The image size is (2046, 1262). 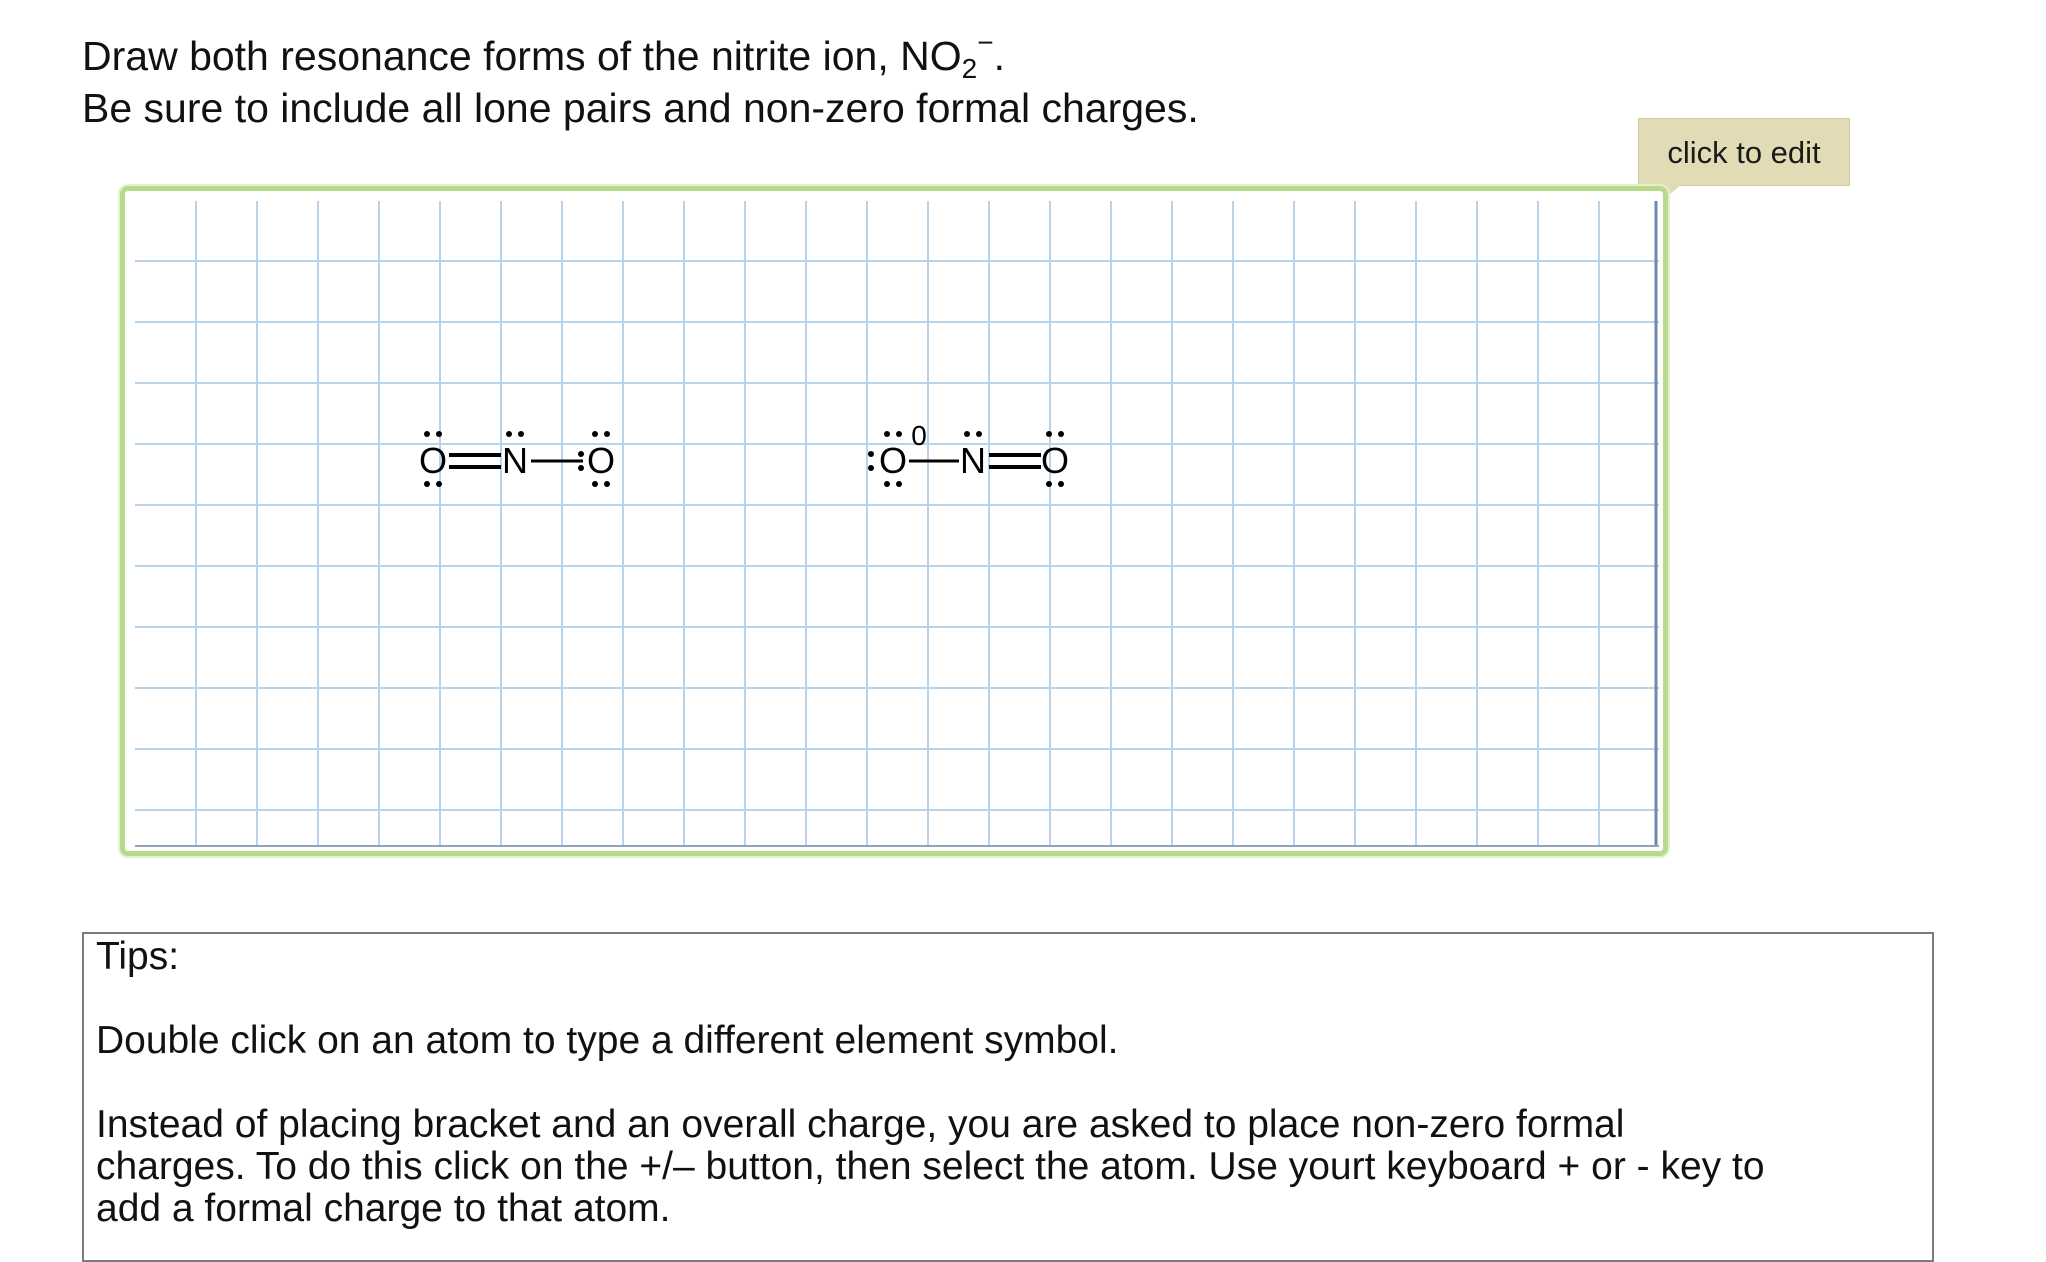 I want to click on resonance-structure-left: O N O, so click(x=517, y=459).